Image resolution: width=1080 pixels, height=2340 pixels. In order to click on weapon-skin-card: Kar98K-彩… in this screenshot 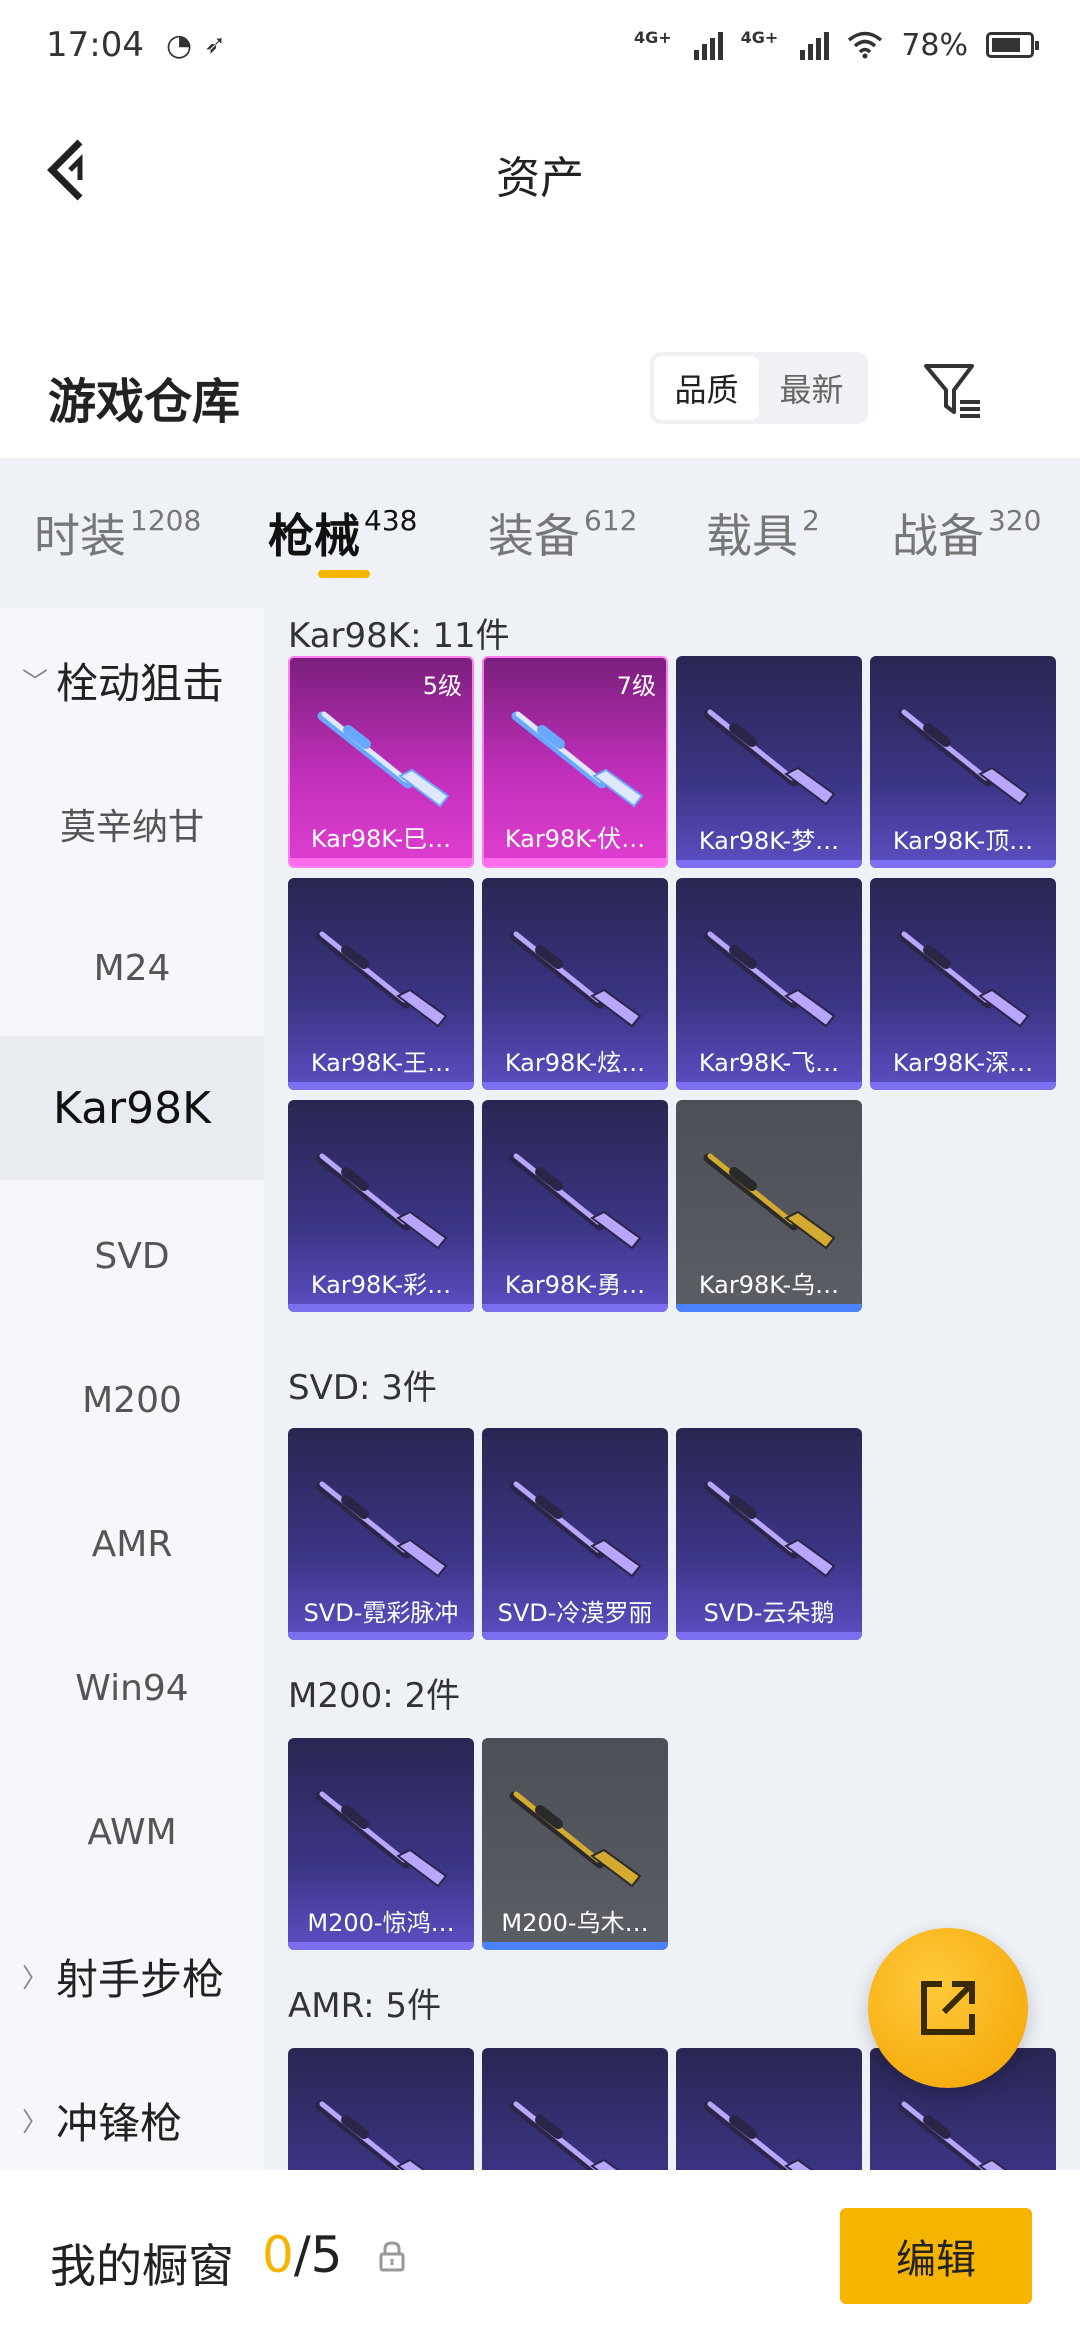, I will do `click(381, 1206)`.